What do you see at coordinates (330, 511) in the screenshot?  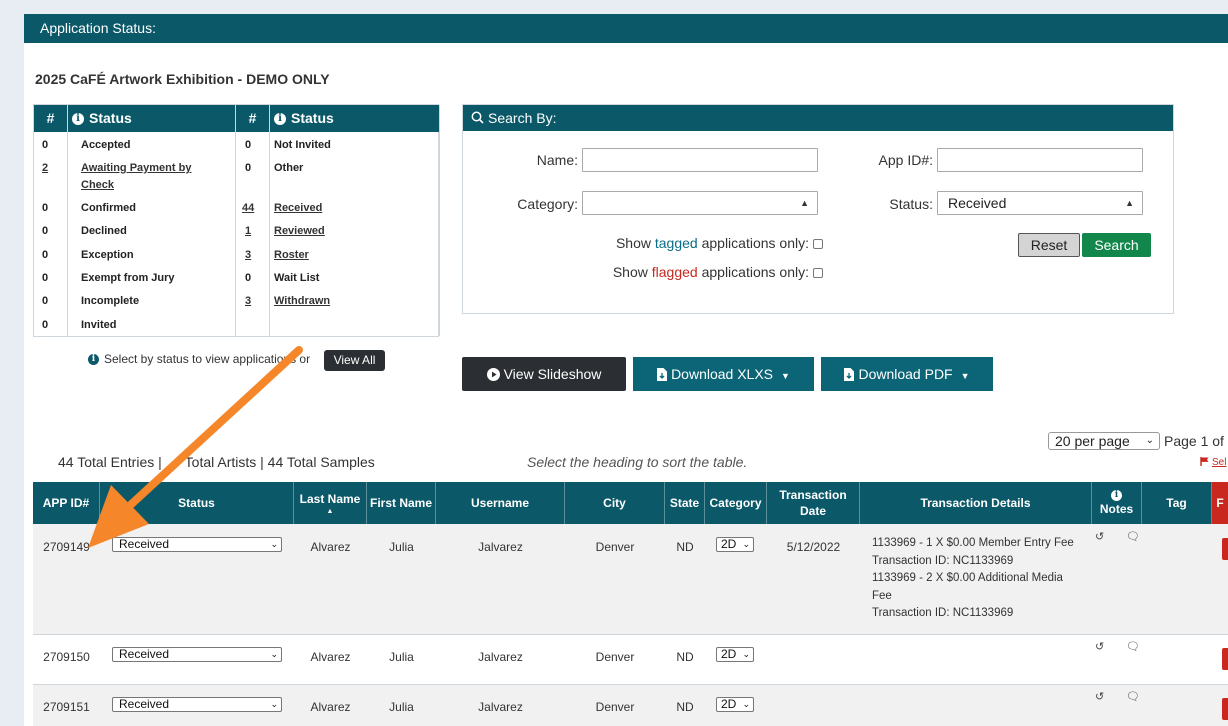 I see `sort-asc-icon: ▲` at bounding box center [330, 511].